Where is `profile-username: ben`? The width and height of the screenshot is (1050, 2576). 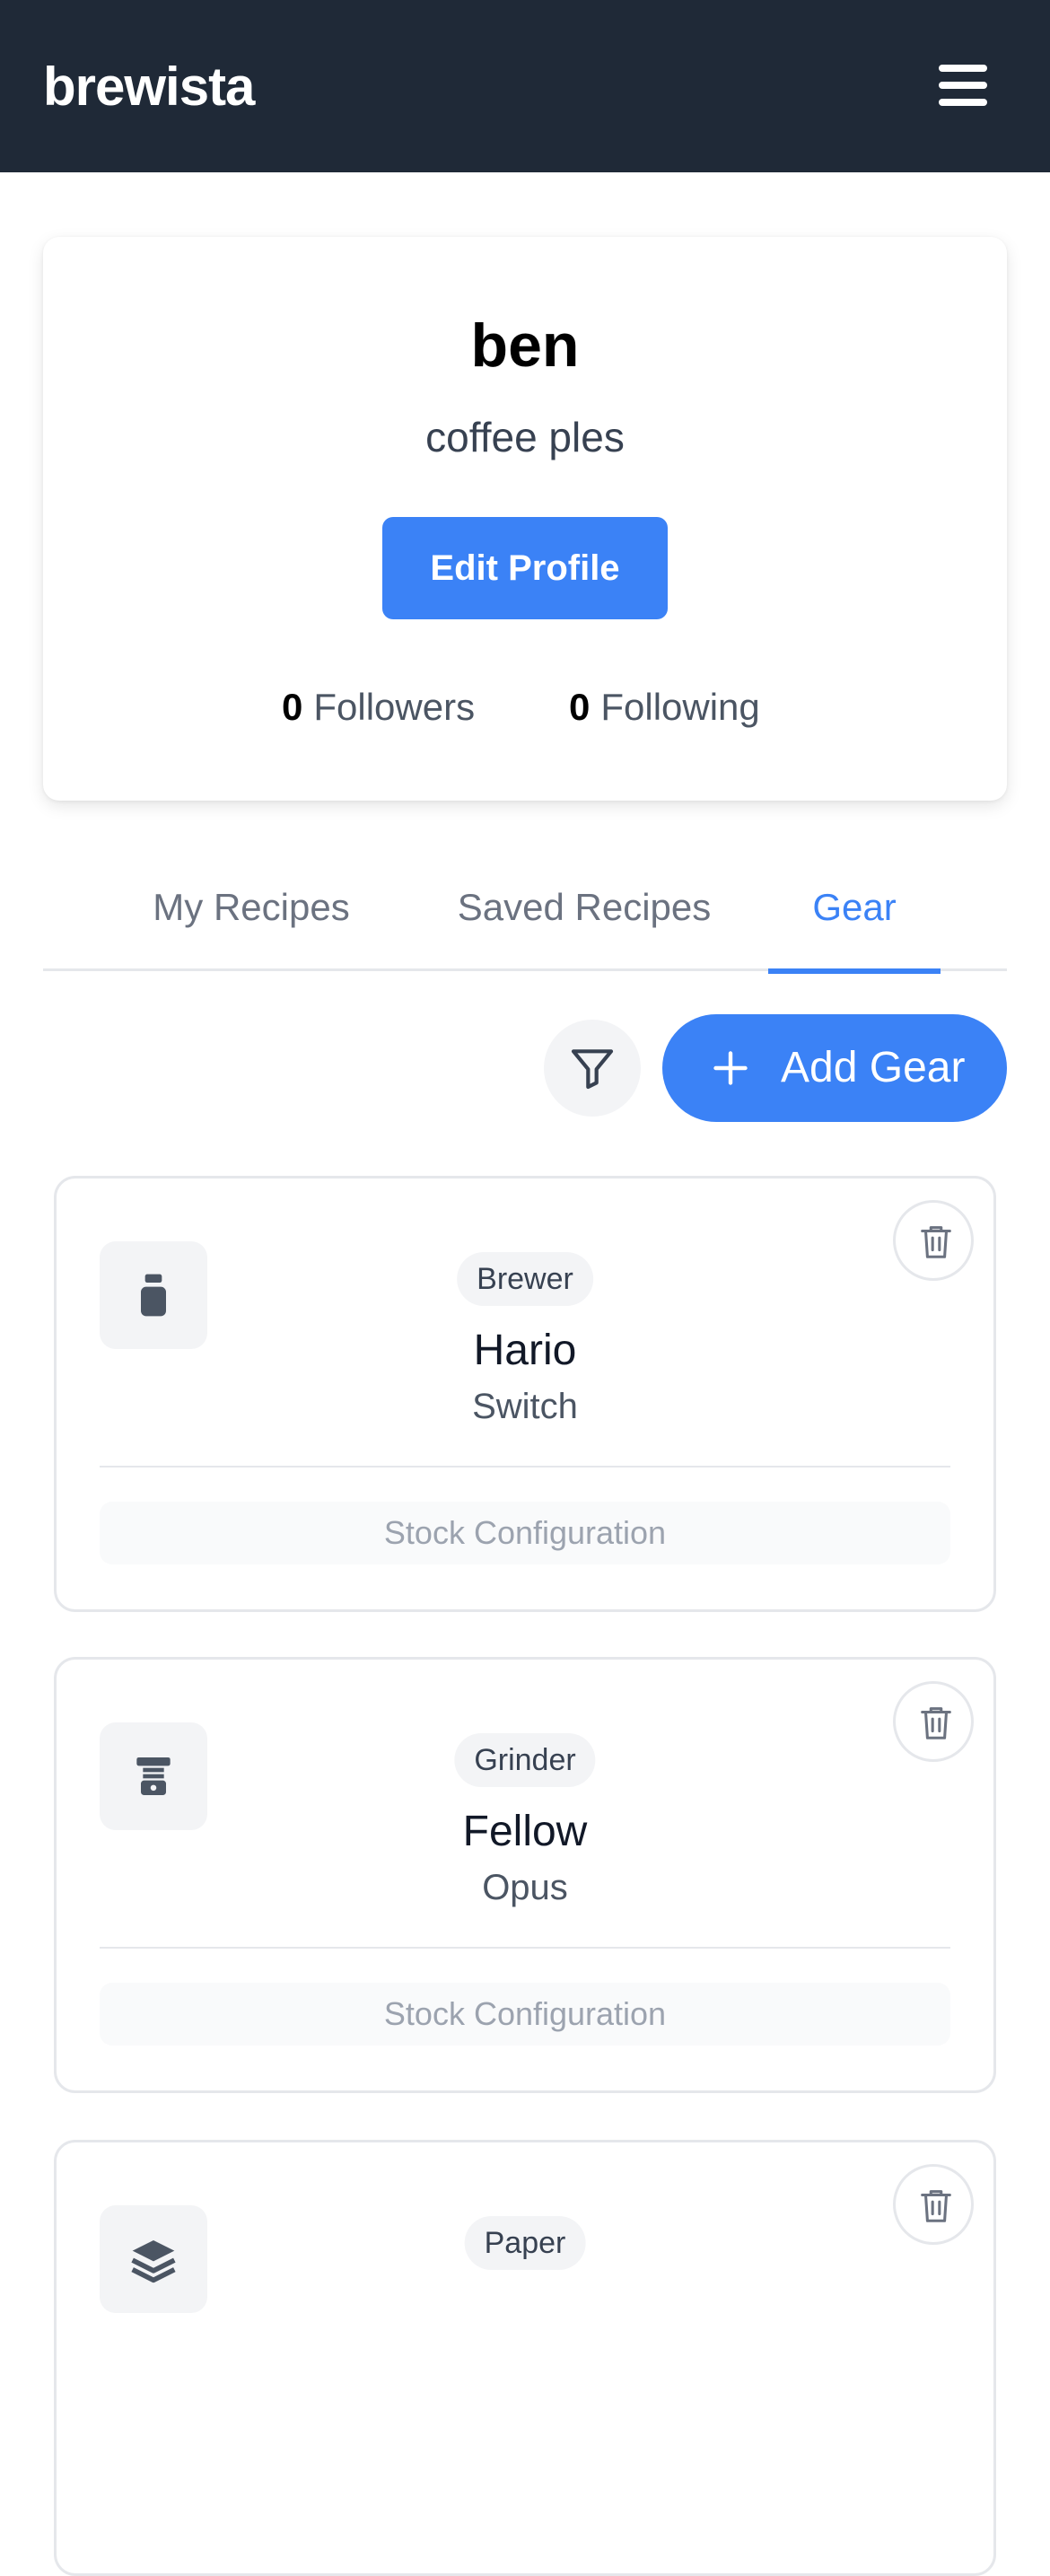 profile-username: ben is located at coordinates (525, 345).